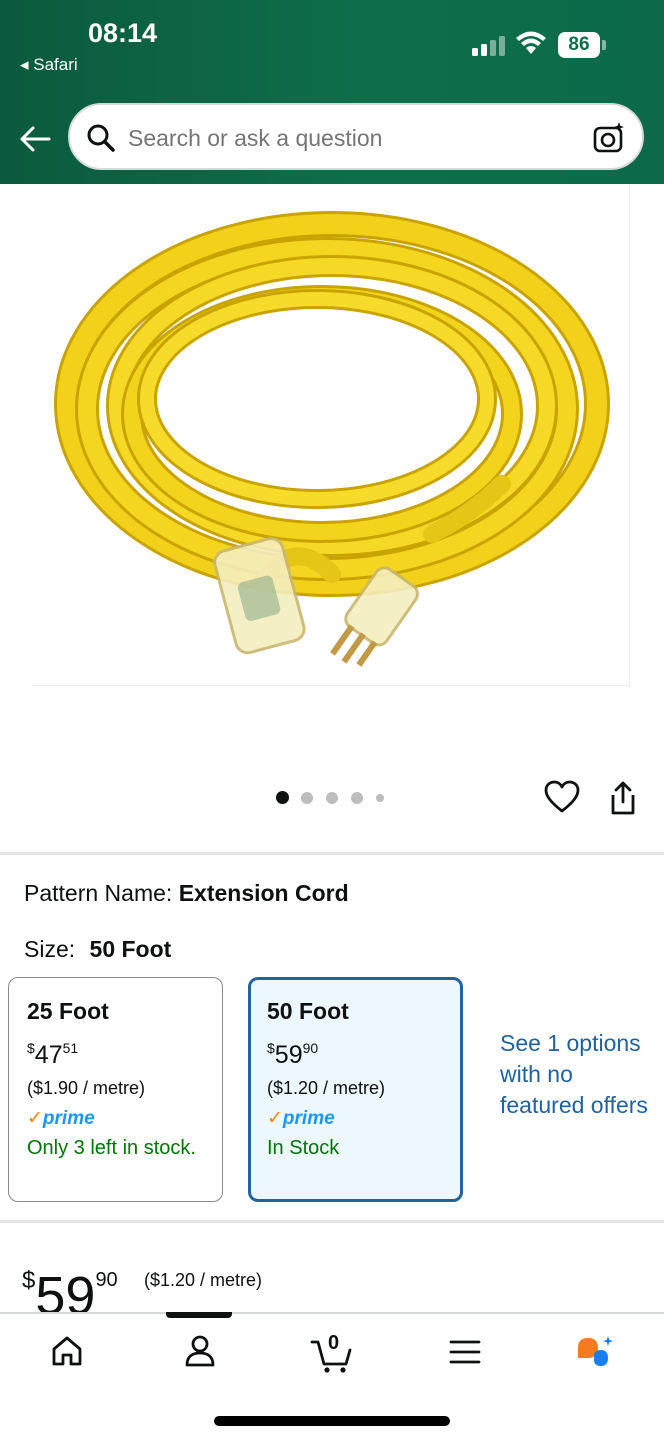 The image size is (664, 1440). I want to click on share-icon, so click(623, 798).